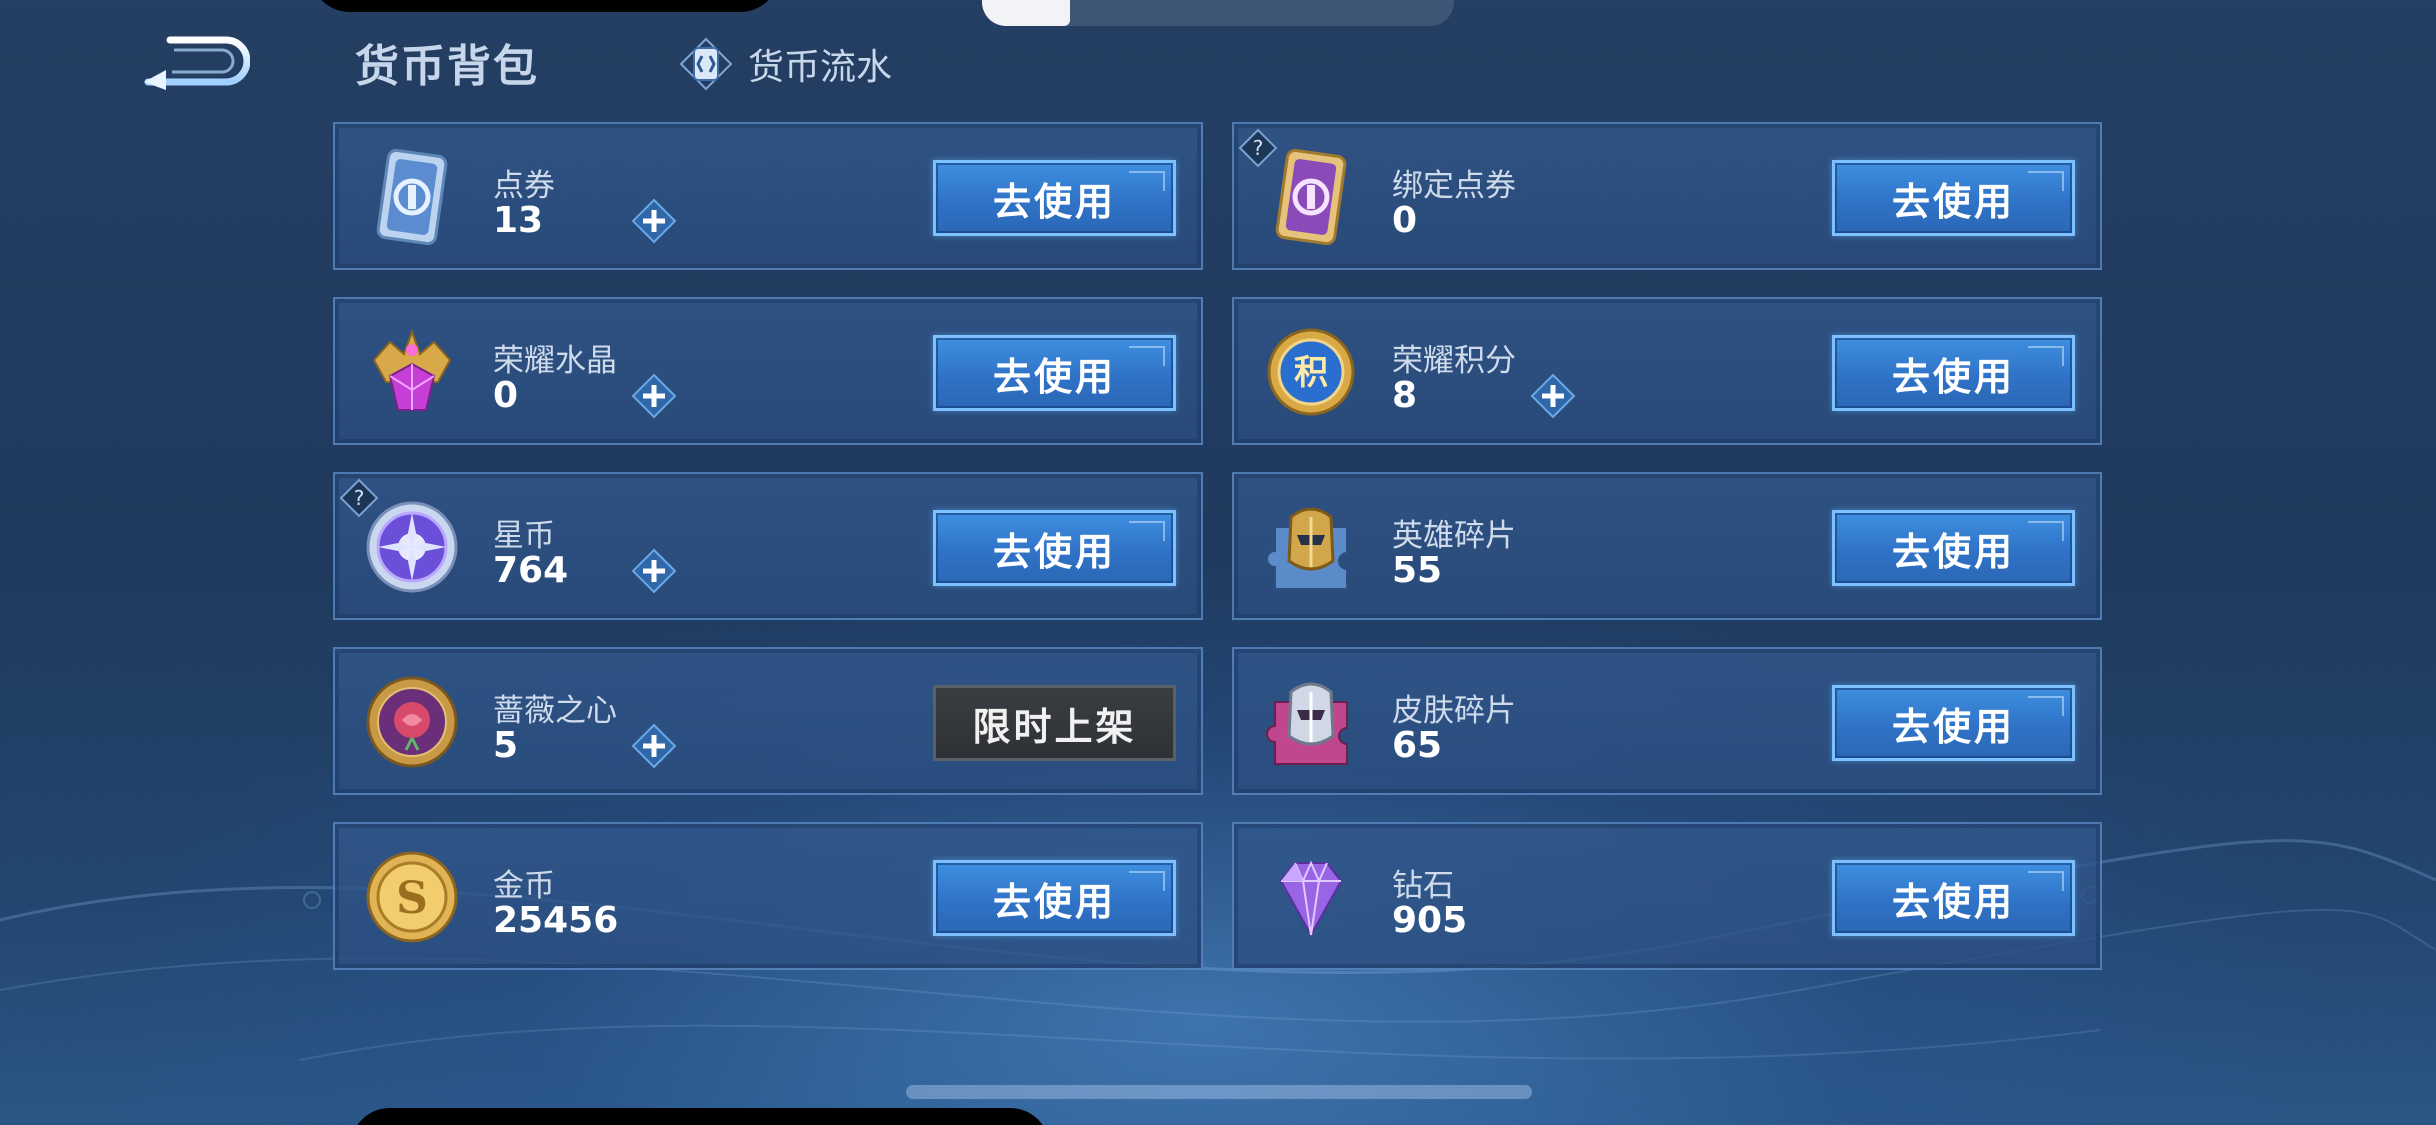 Image resolution: width=2436 pixels, height=1125 pixels. I want to click on diamond-icon, so click(1311, 897).